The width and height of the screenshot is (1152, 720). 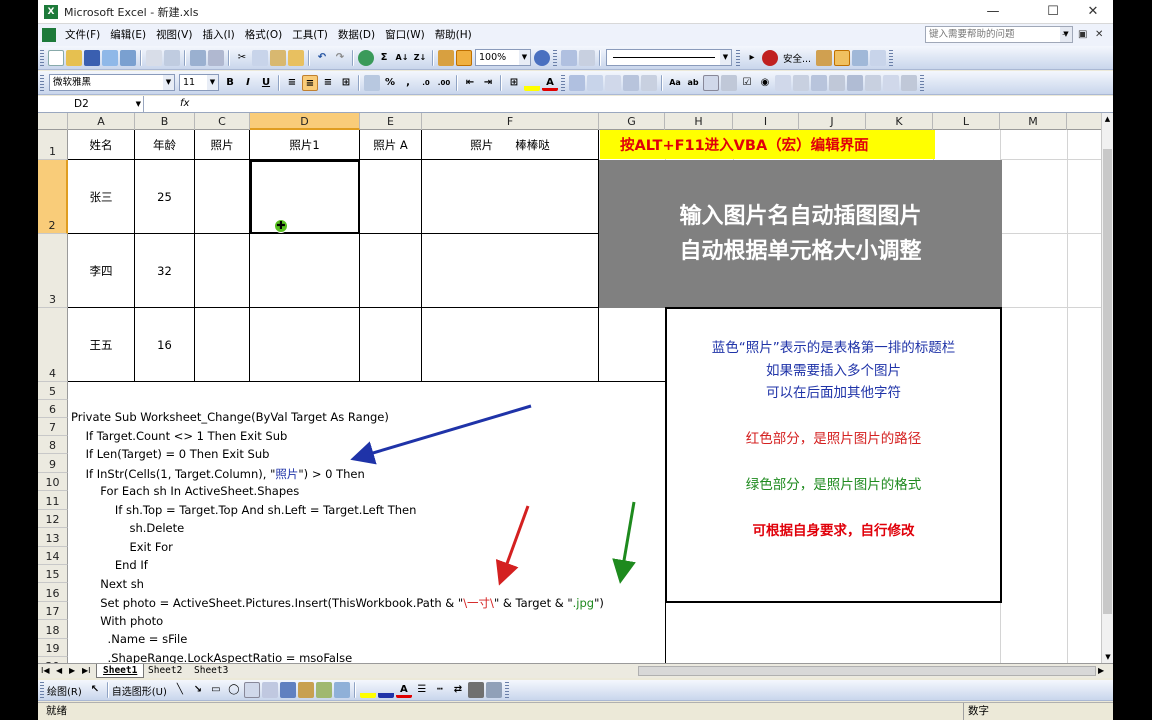 I want to click on checkbox-icon: ☑, so click(x=747, y=83).